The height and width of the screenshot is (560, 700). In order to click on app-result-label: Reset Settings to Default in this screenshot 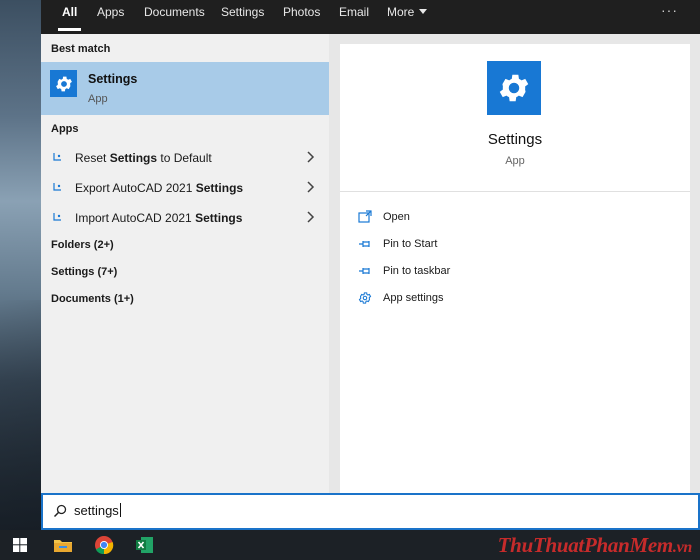, I will do `click(143, 158)`.